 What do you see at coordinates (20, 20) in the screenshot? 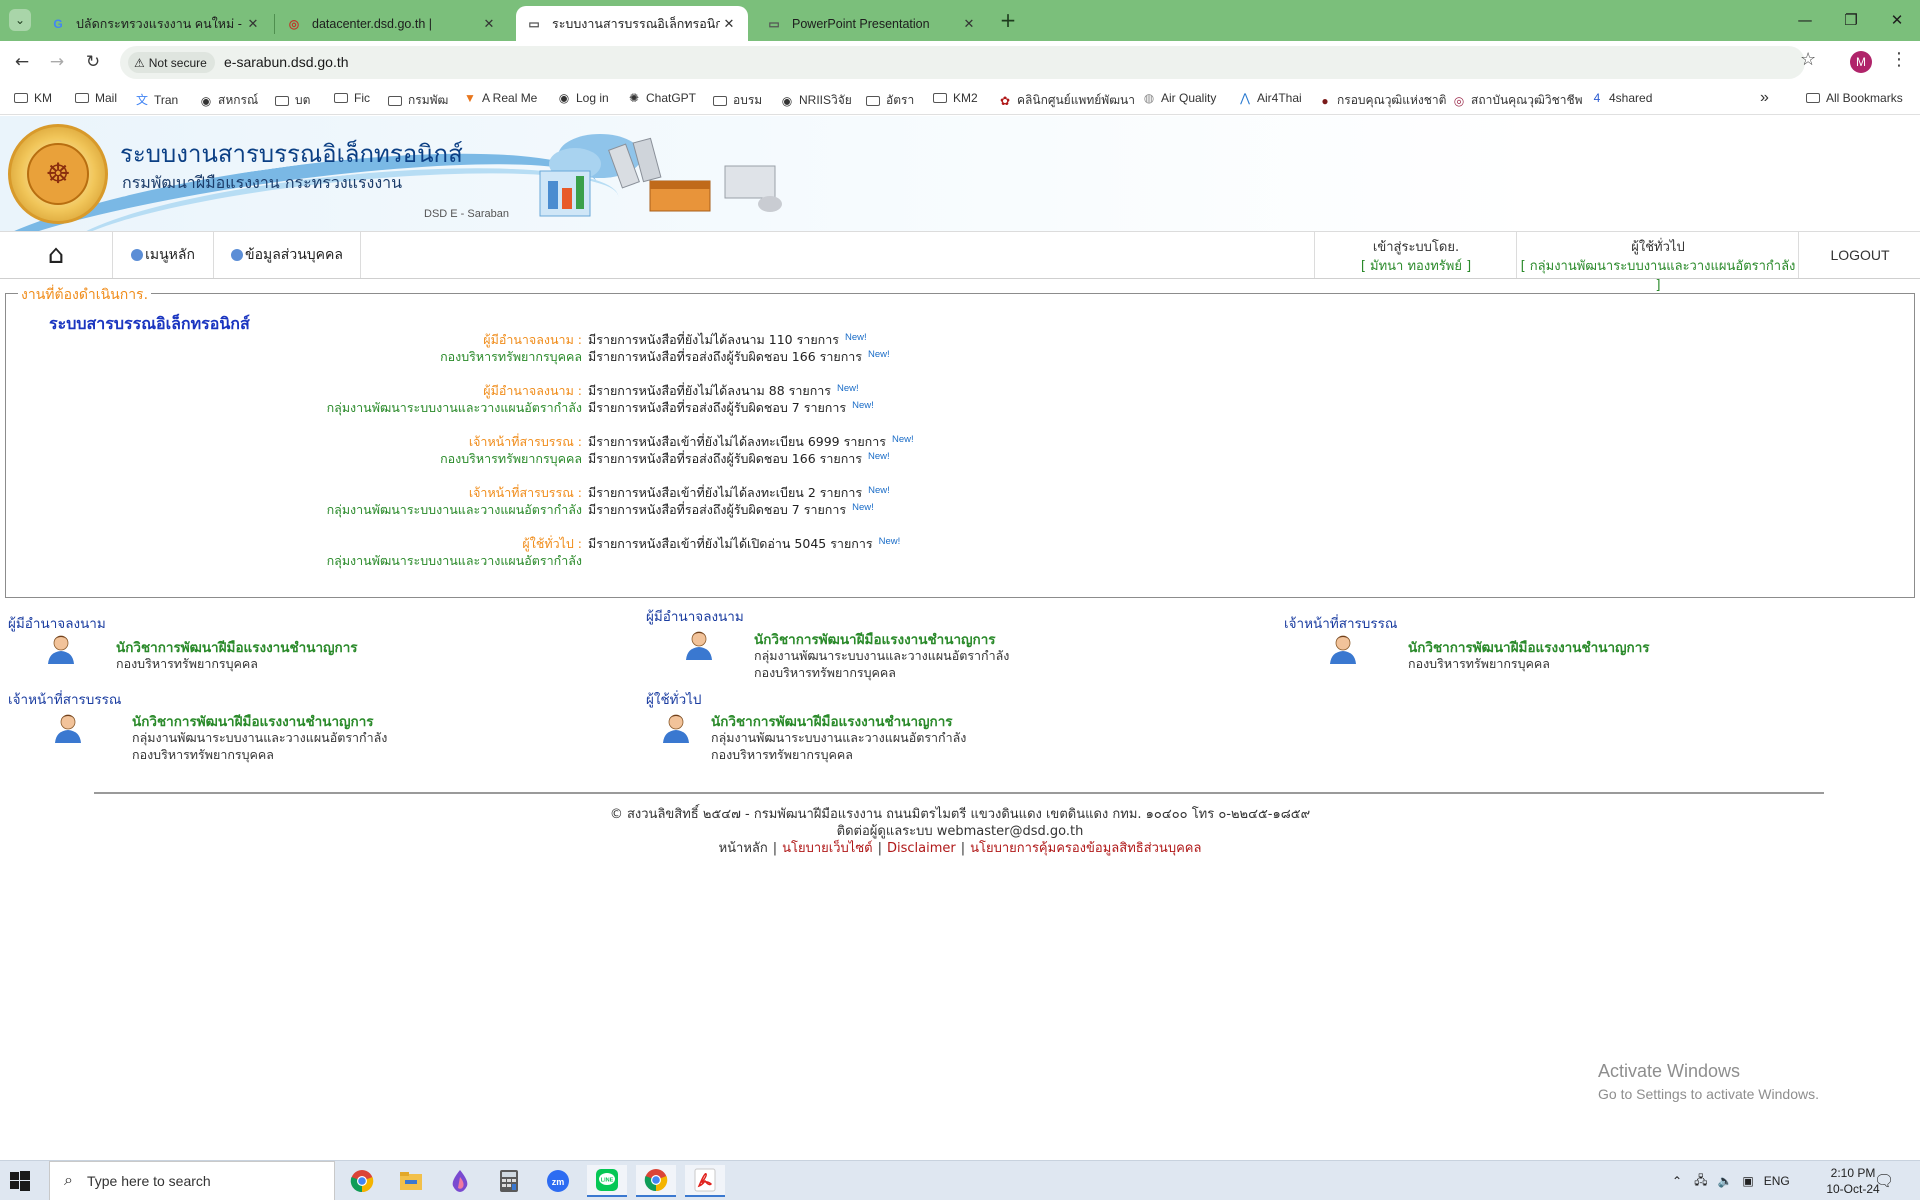
I see `tab-search-button: ⌄` at bounding box center [20, 20].